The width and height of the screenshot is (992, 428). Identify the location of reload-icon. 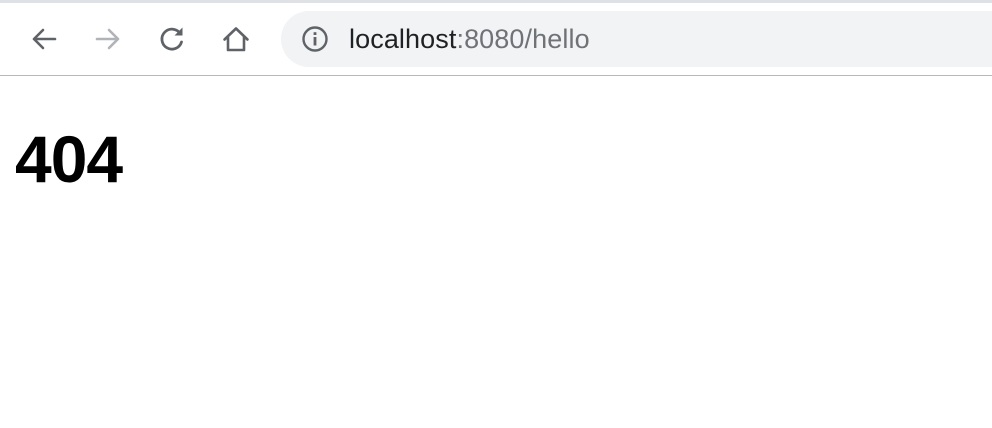
(171, 39).